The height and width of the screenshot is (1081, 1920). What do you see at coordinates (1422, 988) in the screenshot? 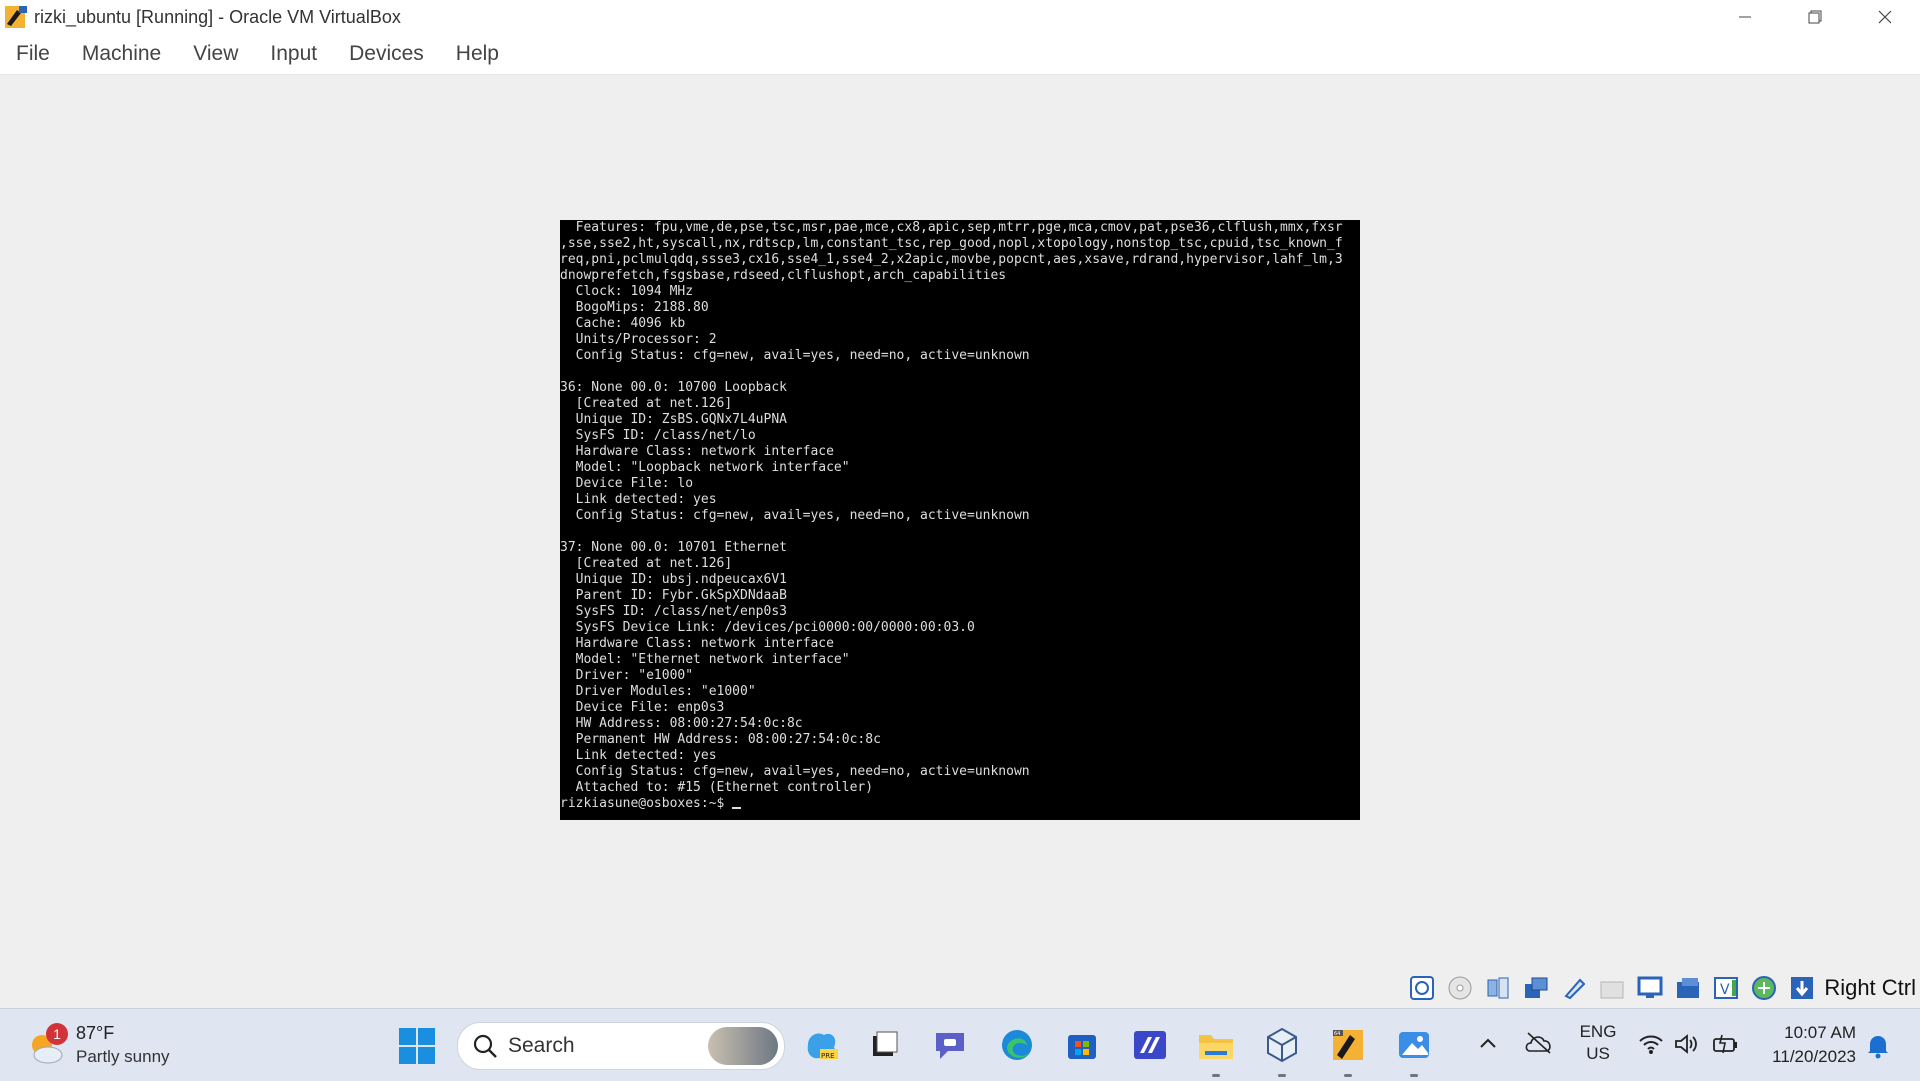
I see `hard-disk-icon` at bounding box center [1422, 988].